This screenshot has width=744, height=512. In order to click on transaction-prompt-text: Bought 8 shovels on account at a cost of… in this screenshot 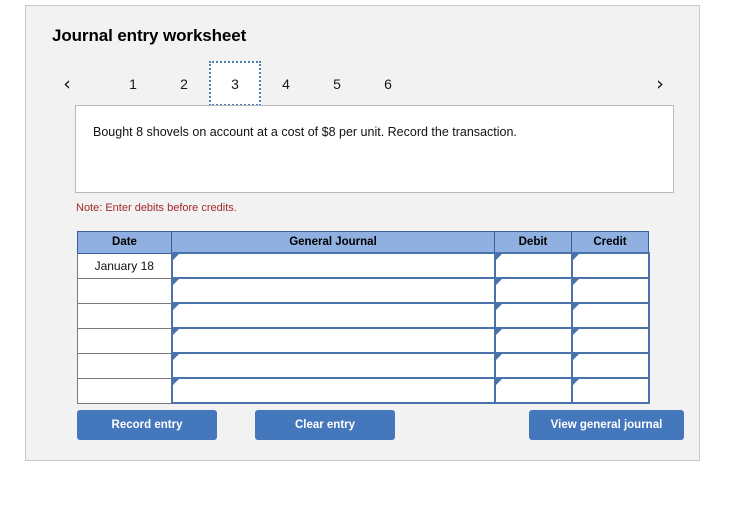, I will do `click(305, 132)`.